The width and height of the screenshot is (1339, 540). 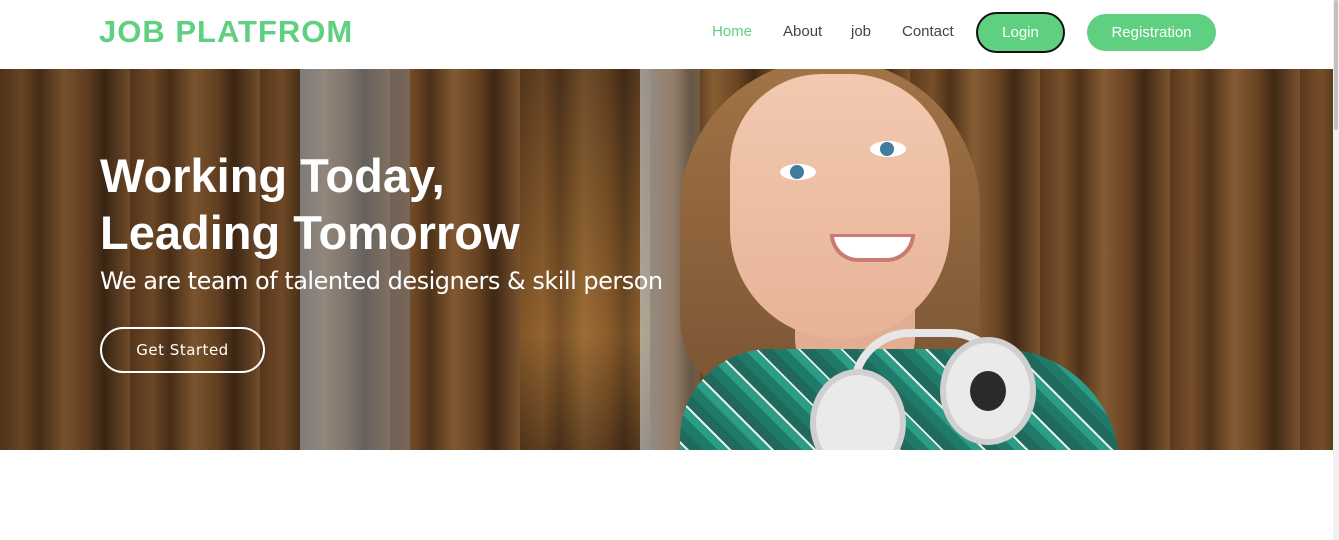 I want to click on scrollbar-thumb, so click(x=1336, y=65).